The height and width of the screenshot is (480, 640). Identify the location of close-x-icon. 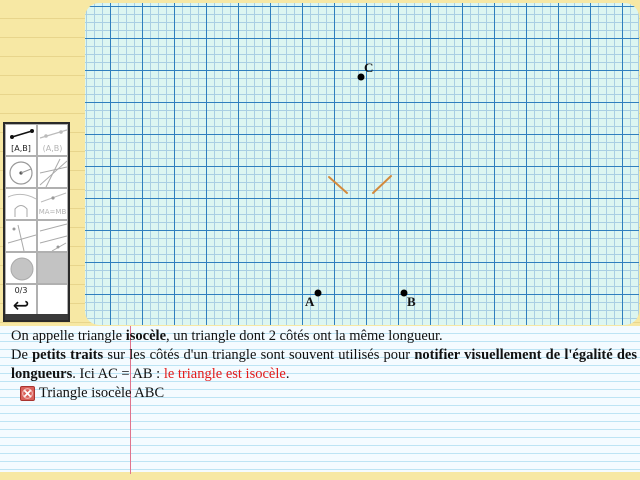
(27, 393).